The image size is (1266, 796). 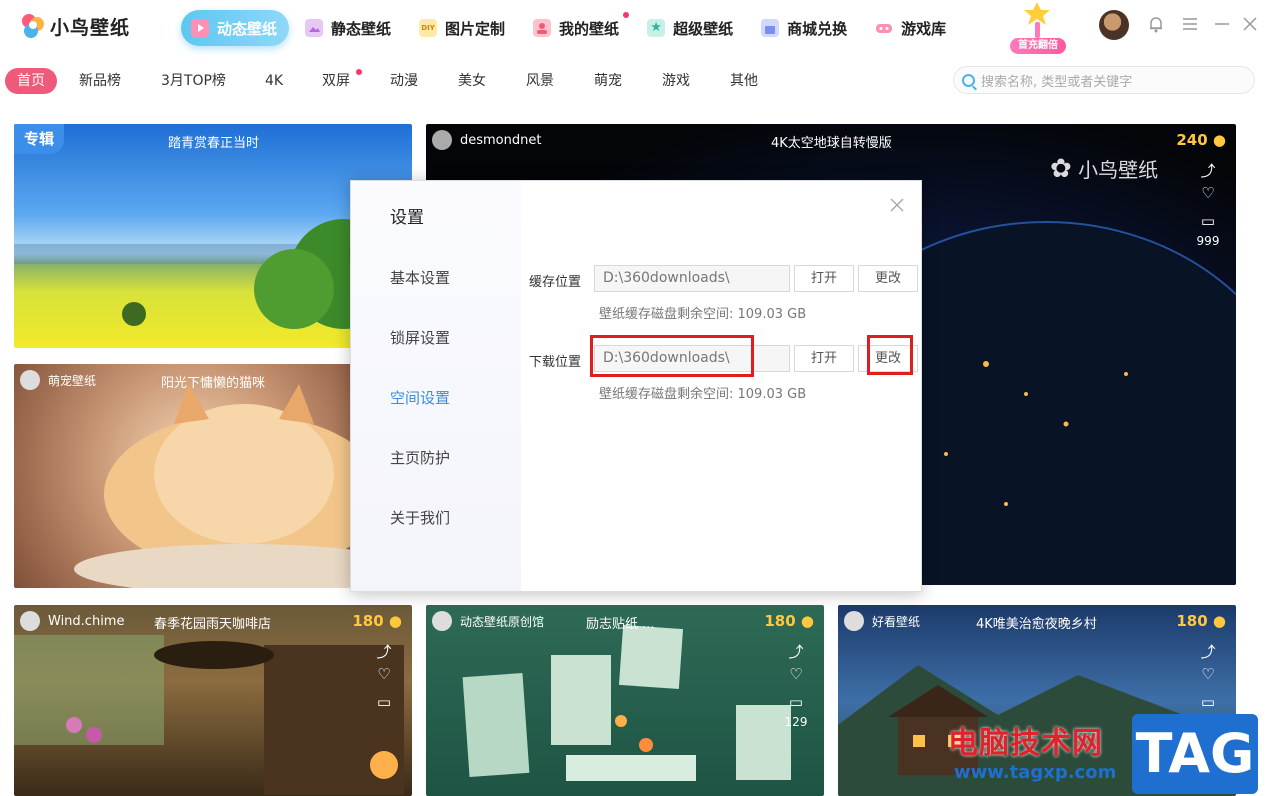 What do you see at coordinates (1114, 25) in the screenshot?
I see `user-avatar` at bounding box center [1114, 25].